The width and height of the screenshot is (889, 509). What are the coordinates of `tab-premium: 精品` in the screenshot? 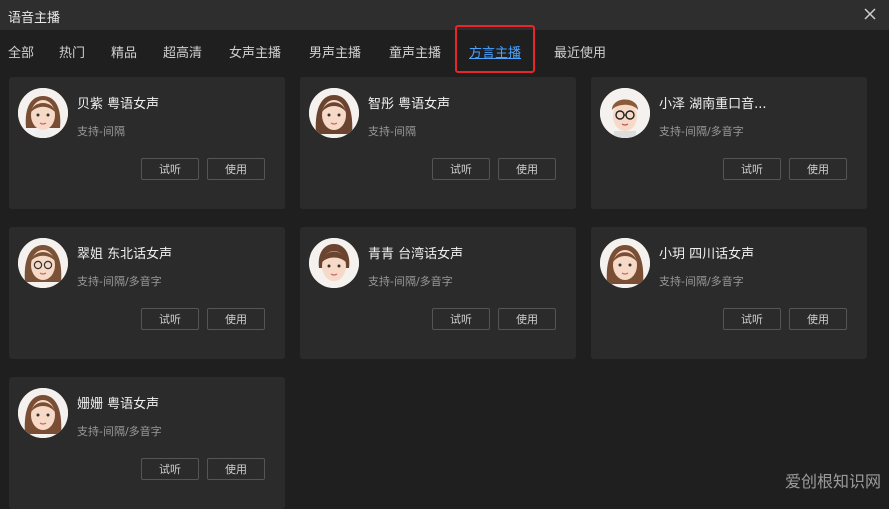 It's located at (124, 51).